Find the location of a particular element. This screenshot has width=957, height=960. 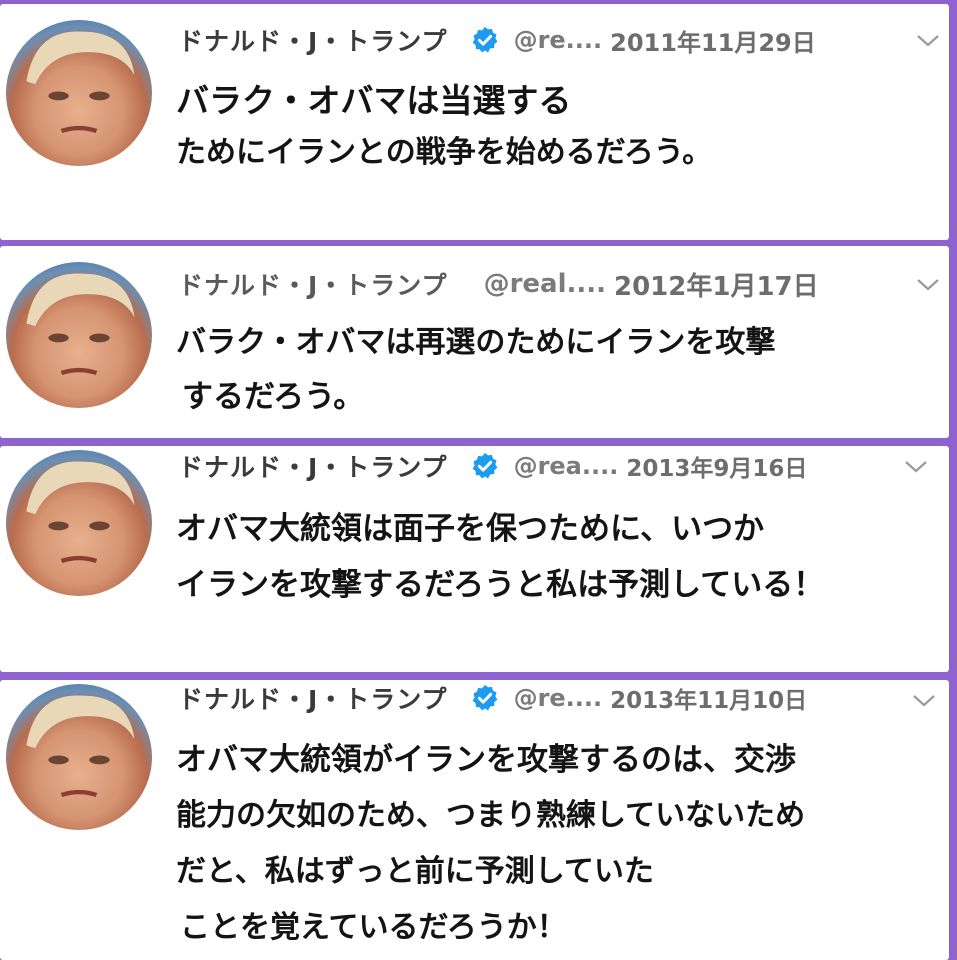

tweet-date: 2011年11月29日 is located at coordinates (713, 40).